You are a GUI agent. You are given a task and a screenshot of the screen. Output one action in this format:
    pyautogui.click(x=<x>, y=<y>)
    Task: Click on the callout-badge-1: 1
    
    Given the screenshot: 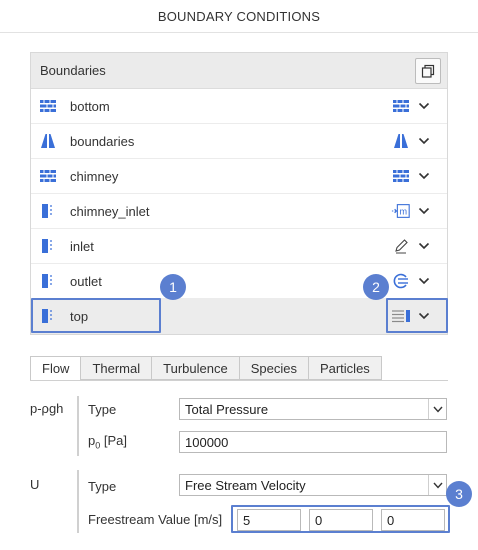 What is the action you would take?
    pyautogui.click(x=173, y=287)
    